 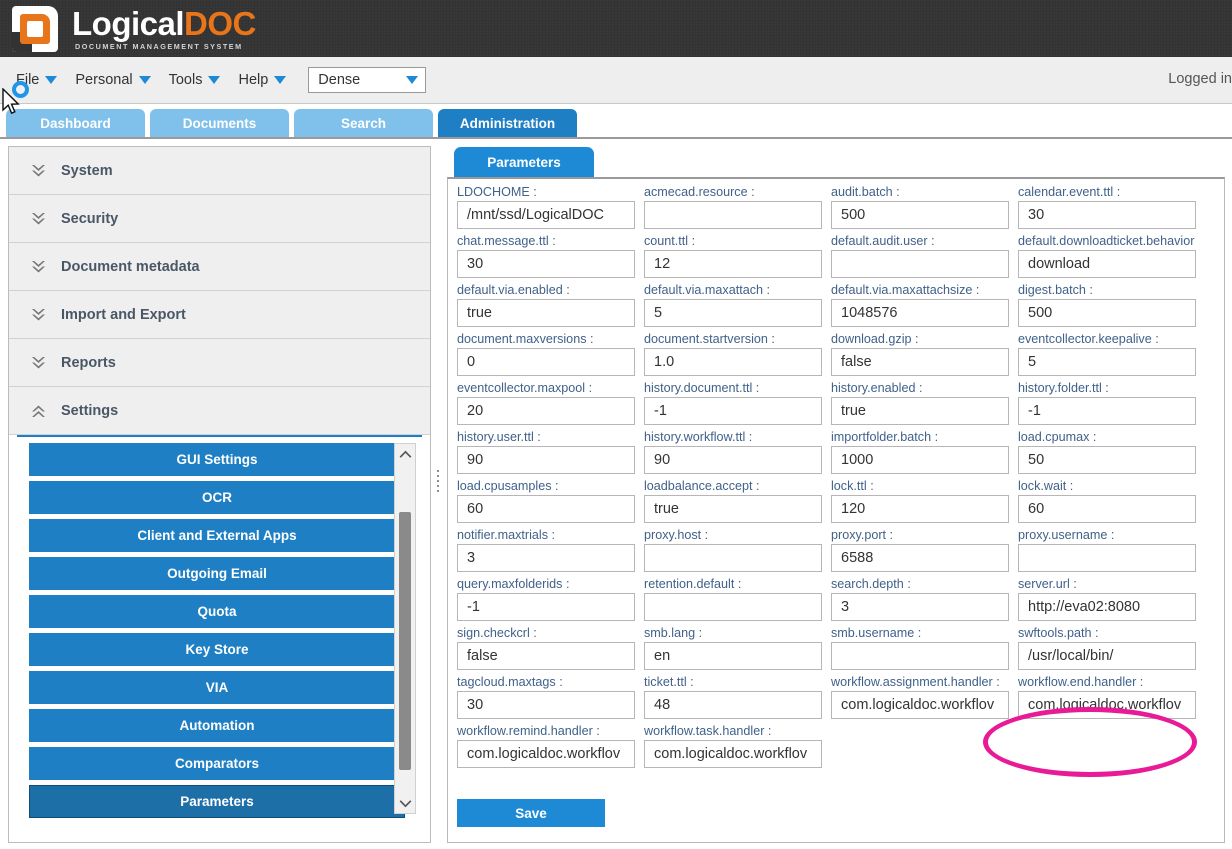 What do you see at coordinates (733, 705) in the screenshot?
I see `parameter-input: 48` at bounding box center [733, 705].